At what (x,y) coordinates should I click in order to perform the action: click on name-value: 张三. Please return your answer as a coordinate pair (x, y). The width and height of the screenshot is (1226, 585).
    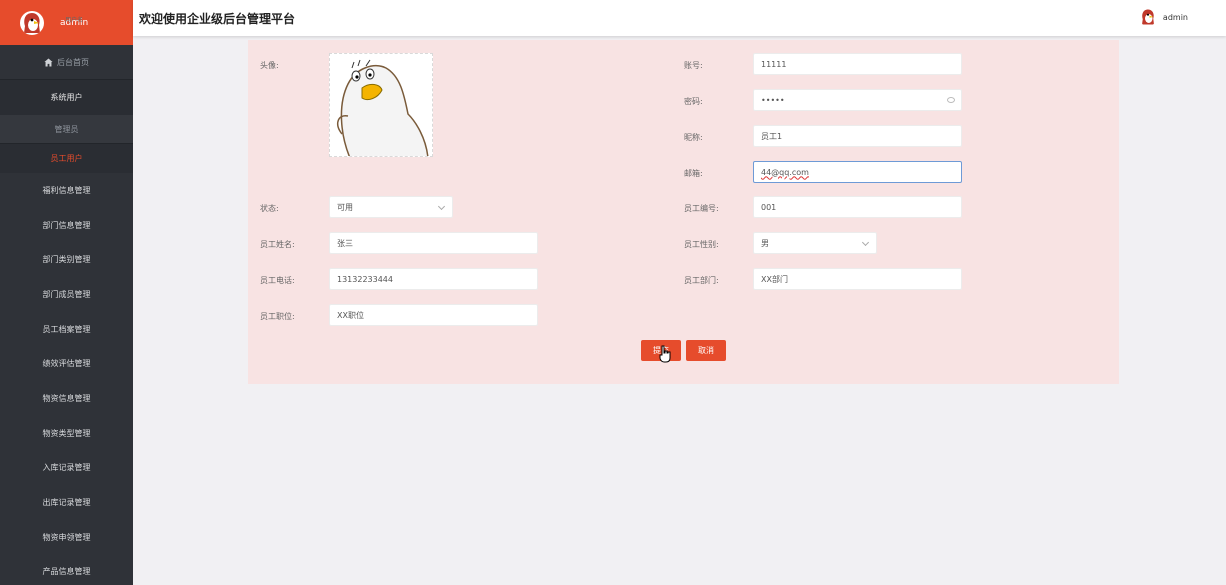
    Looking at the image, I should click on (345, 243).